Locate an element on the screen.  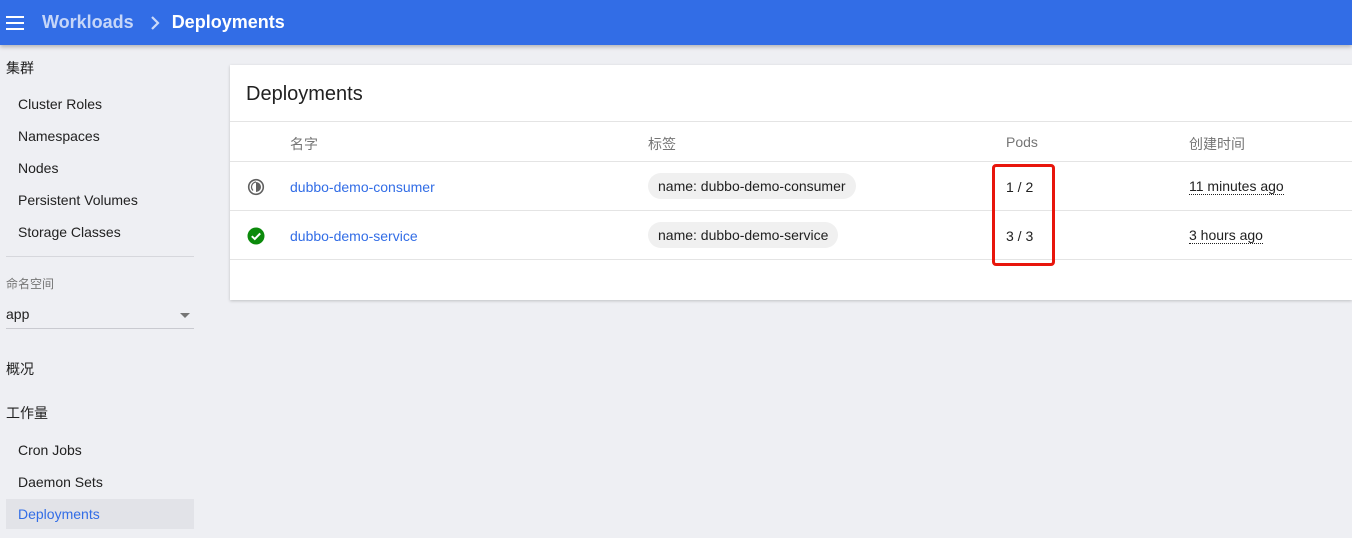
label-chip: name: dubbo-demo-consumer is located at coordinates (752, 186).